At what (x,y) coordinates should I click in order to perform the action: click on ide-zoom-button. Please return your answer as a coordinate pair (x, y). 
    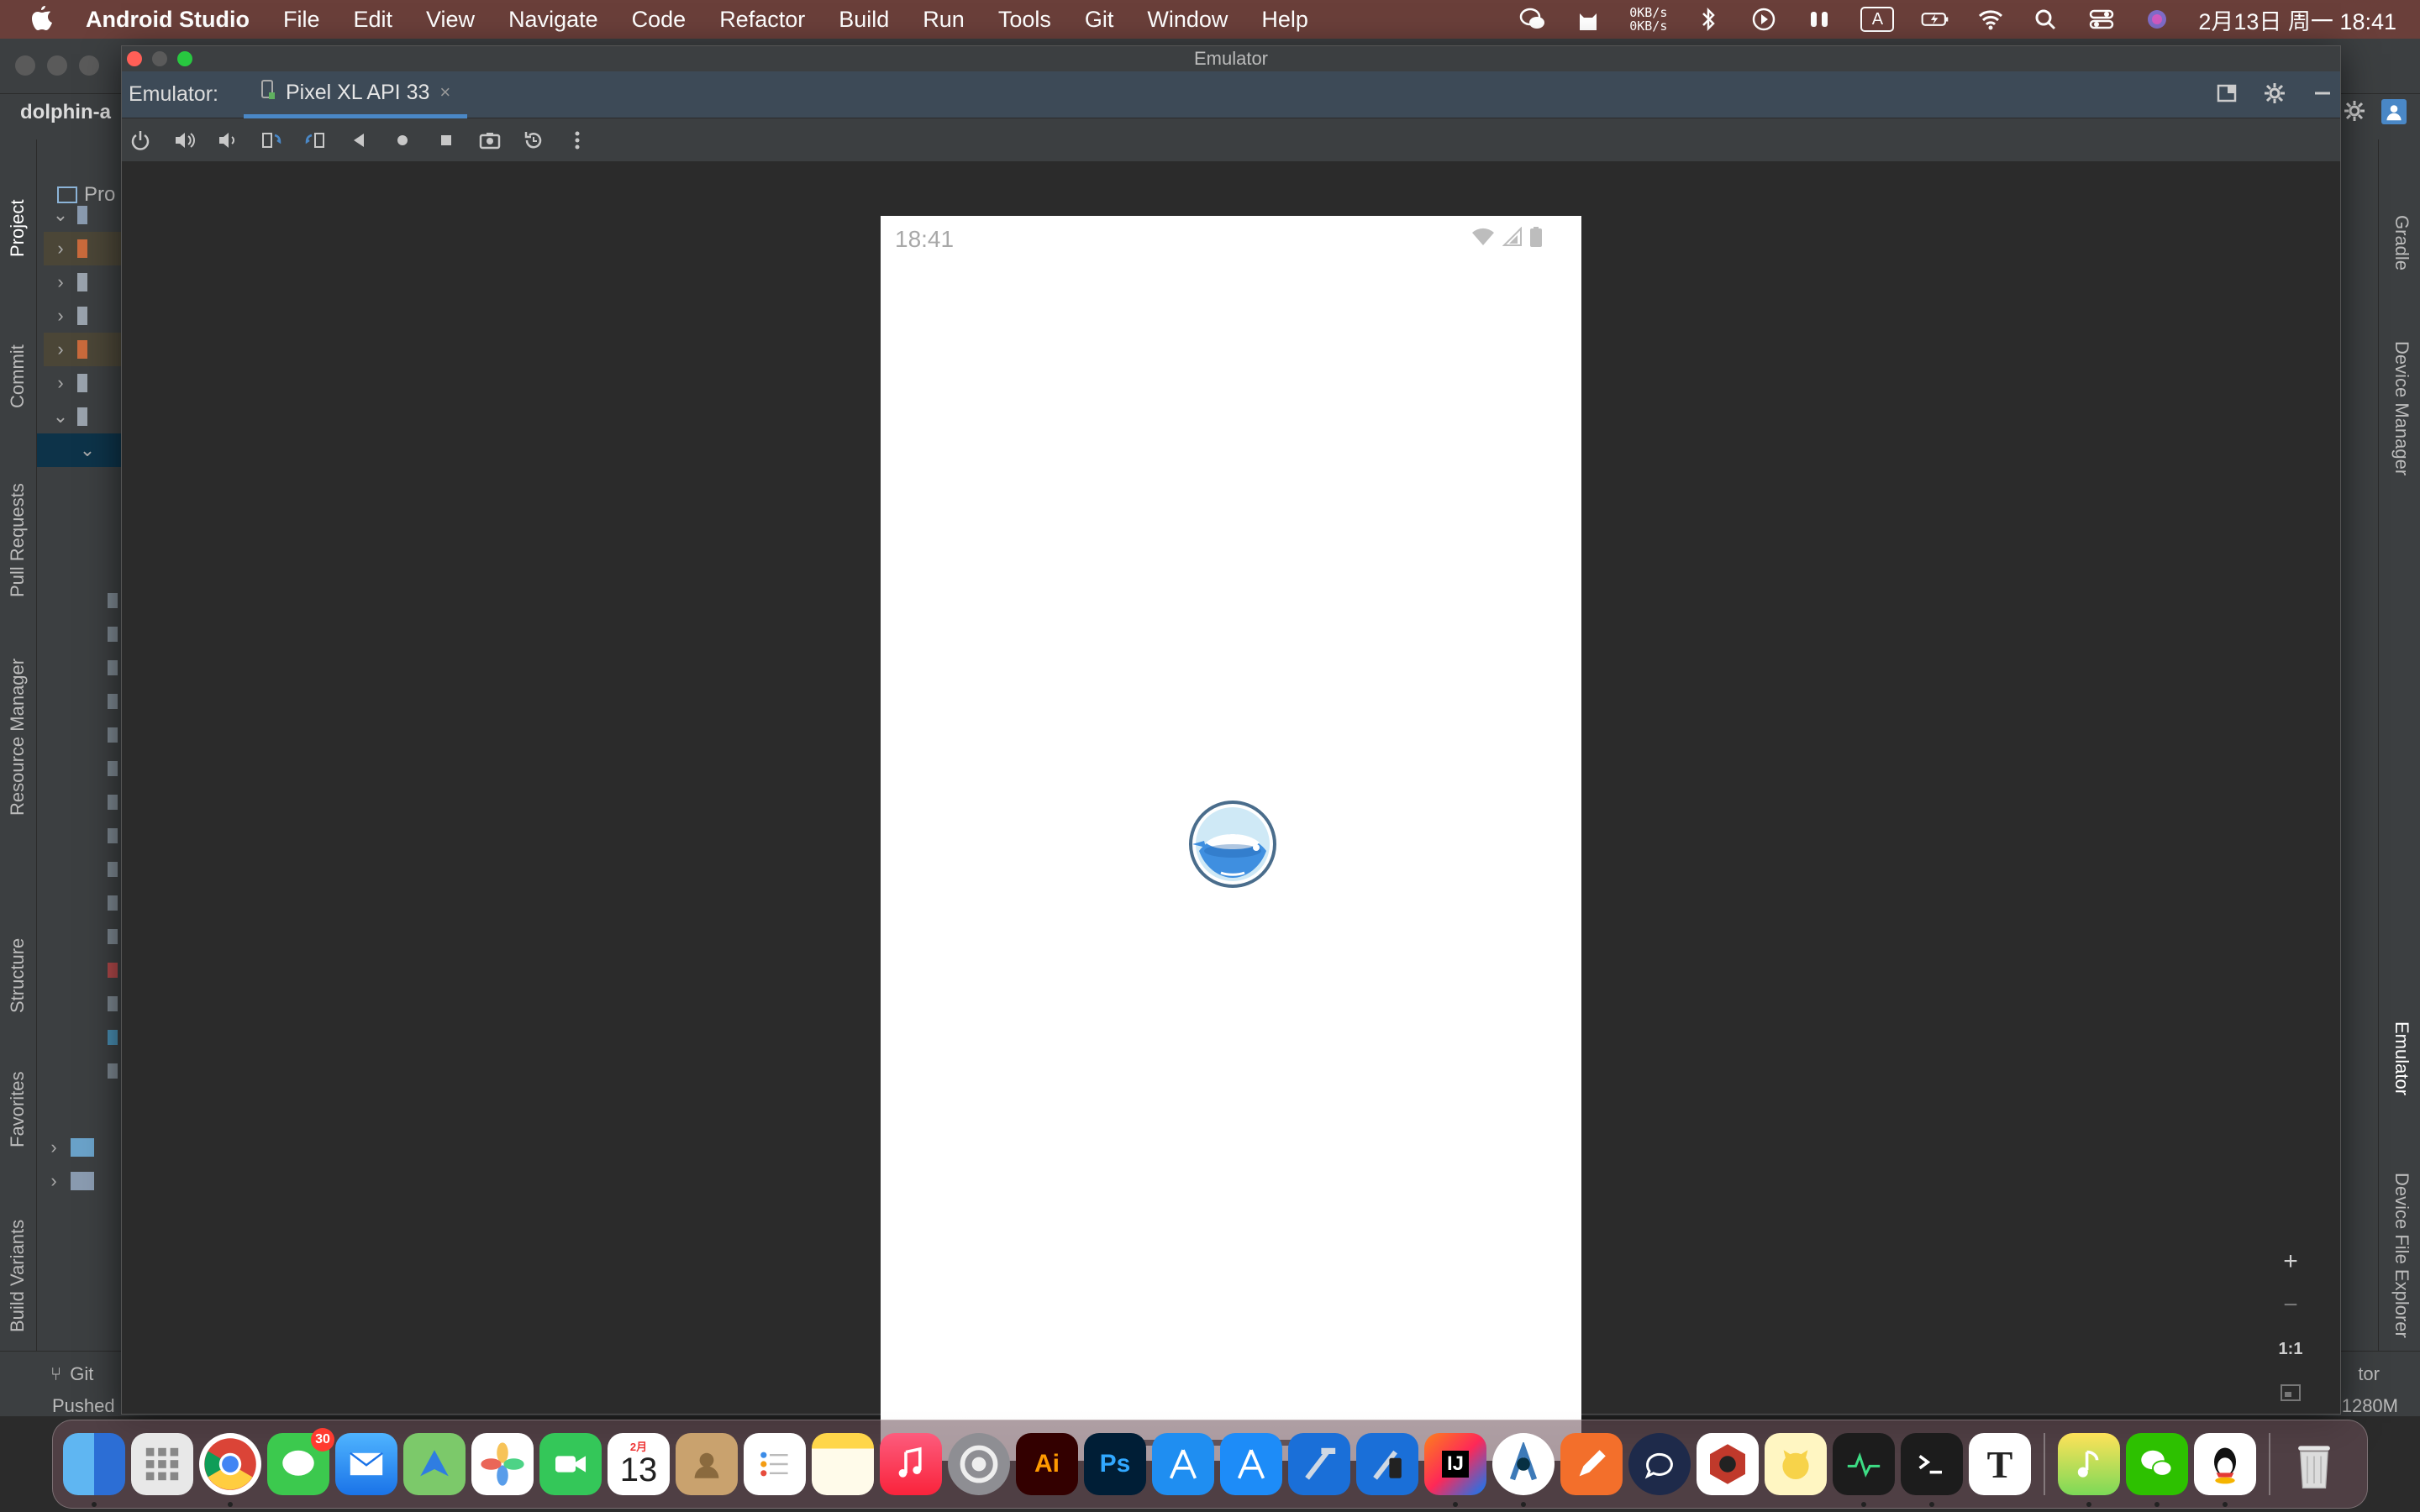
    Looking at the image, I should click on (89, 65).